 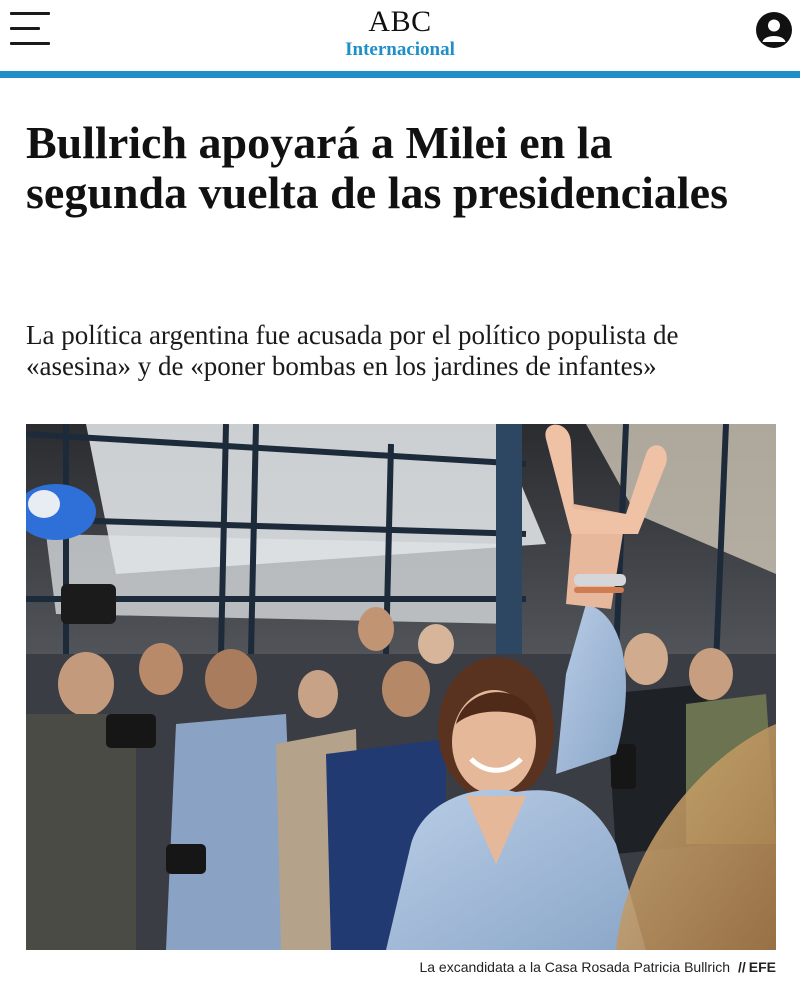 I want to click on section-name: Internacional, so click(x=400, y=50).